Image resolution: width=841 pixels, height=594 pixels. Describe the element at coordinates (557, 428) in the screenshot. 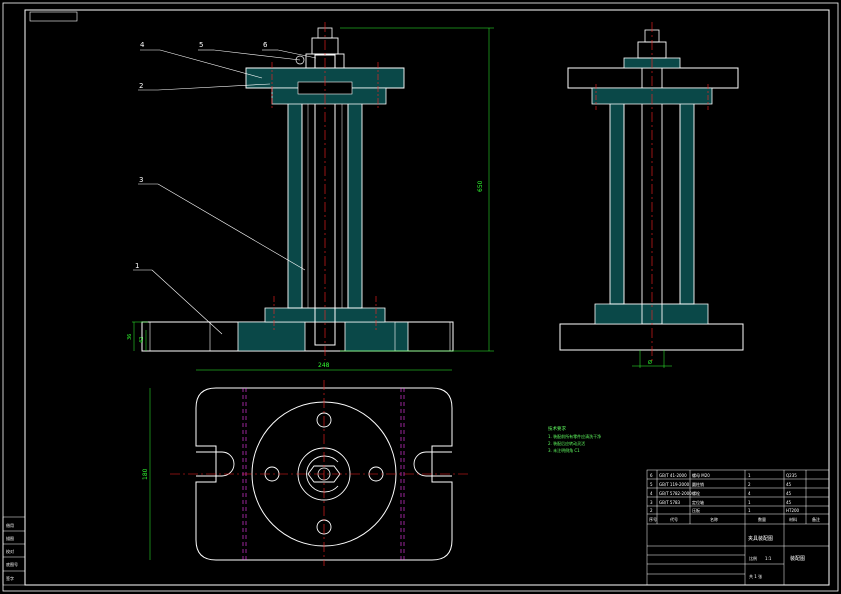

I see `notes-heading: 技术要求` at that location.